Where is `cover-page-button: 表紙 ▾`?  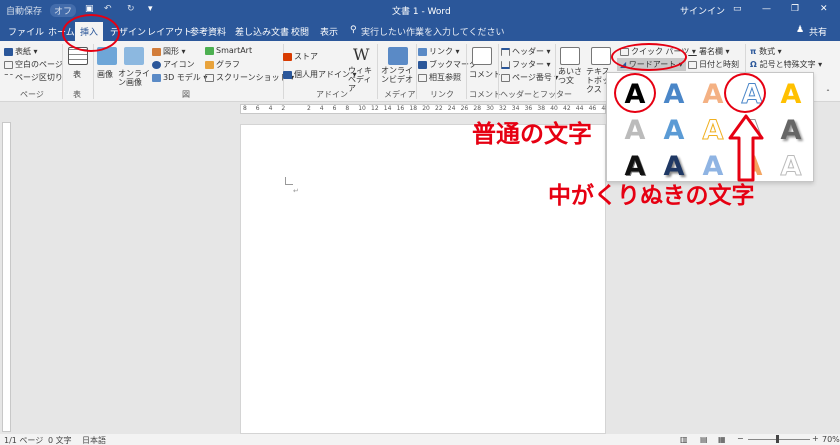
cover-page-button: 表紙 ▾ is located at coordinates (21, 51).